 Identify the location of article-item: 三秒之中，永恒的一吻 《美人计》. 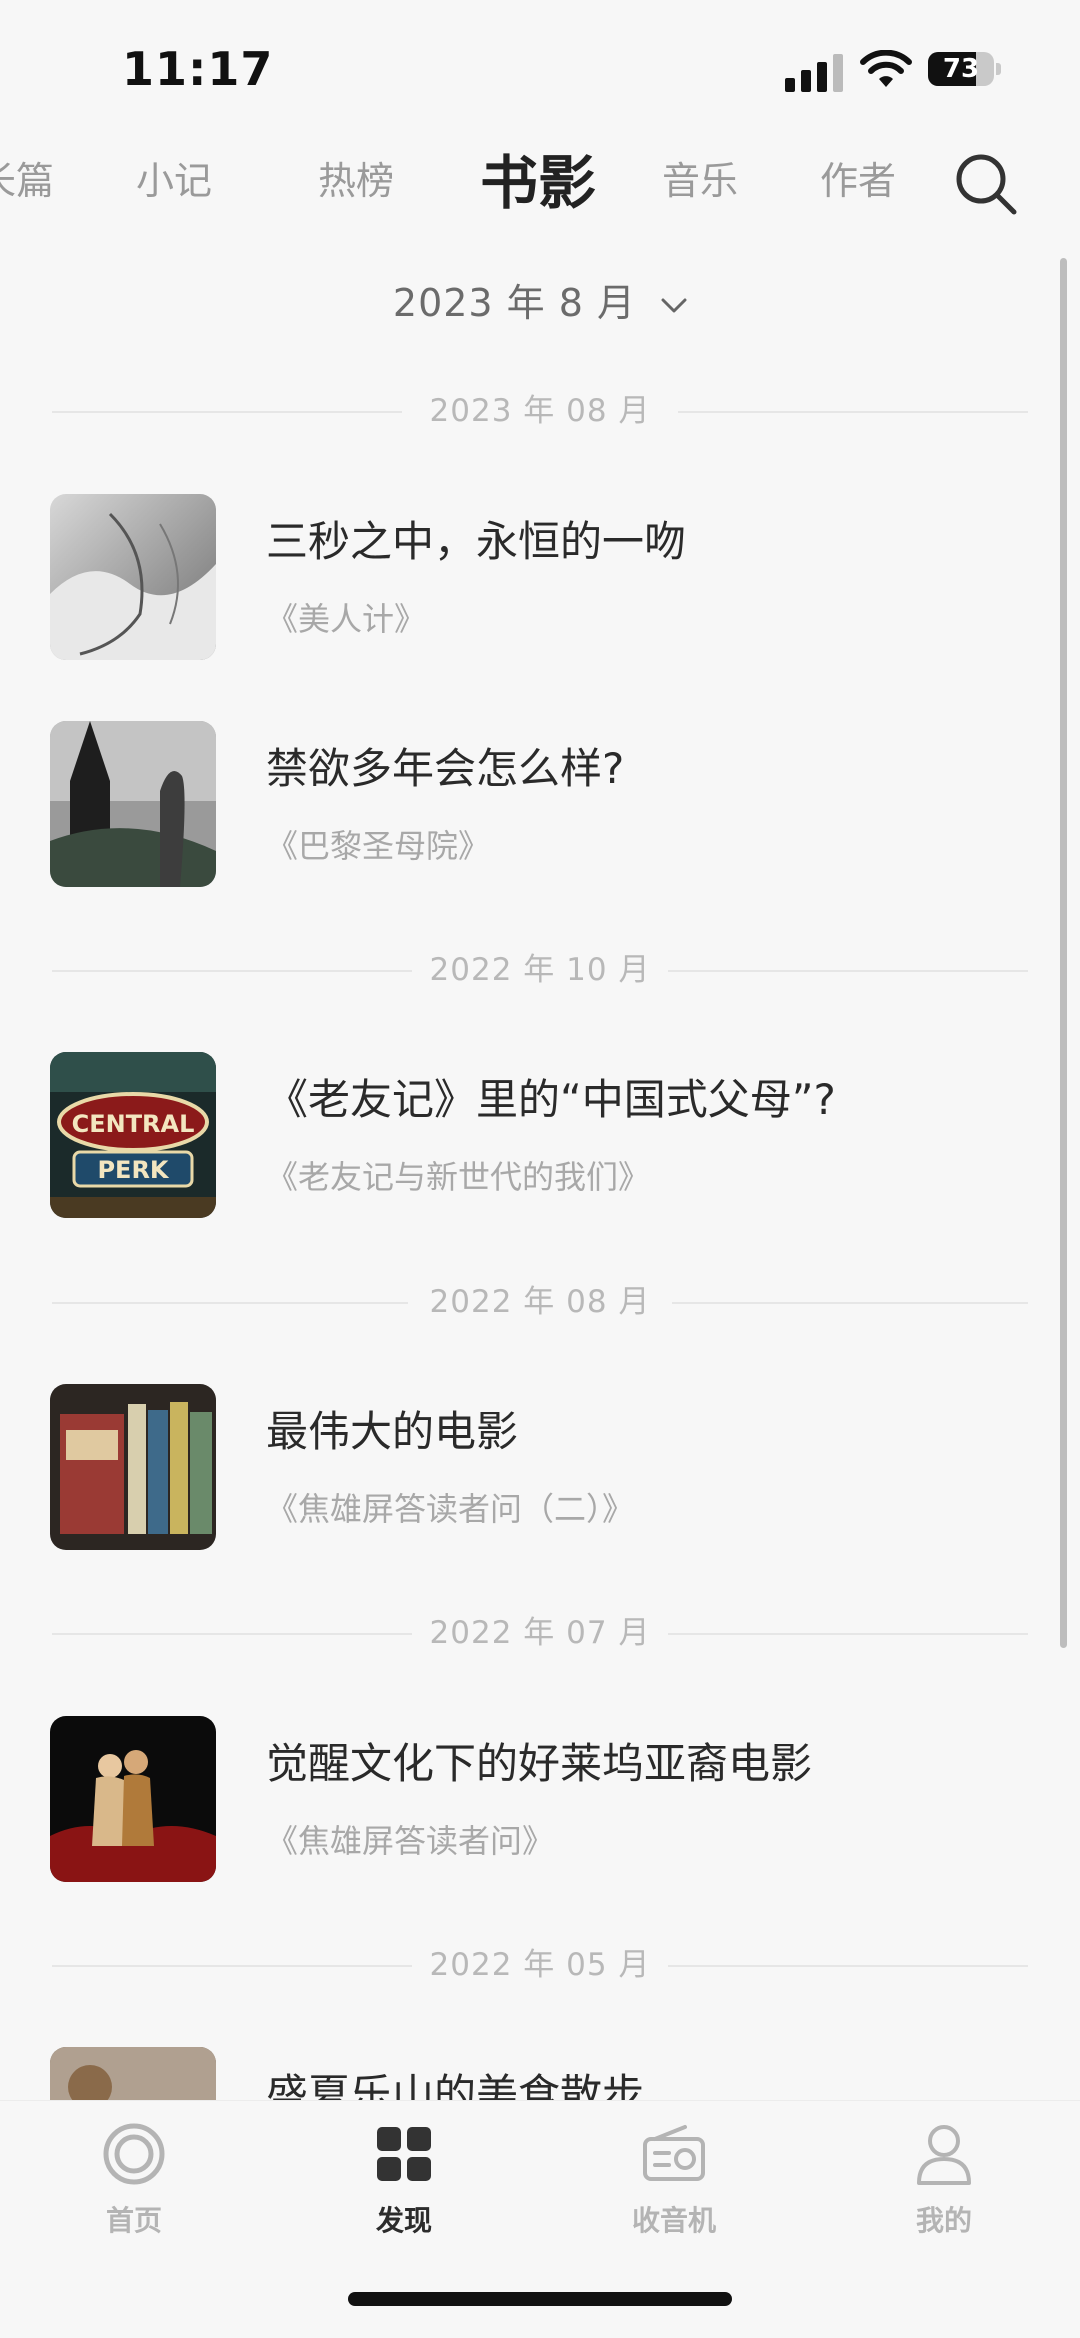
(540, 577).